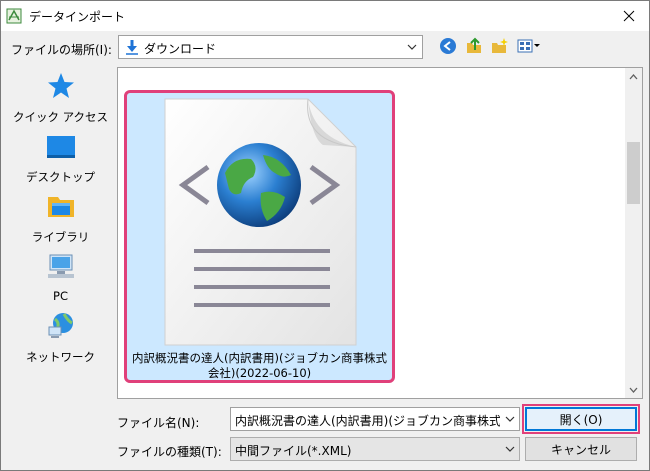 The width and height of the screenshot is (650, 471). I want to click on scroll-down-button, so click(633, 389).